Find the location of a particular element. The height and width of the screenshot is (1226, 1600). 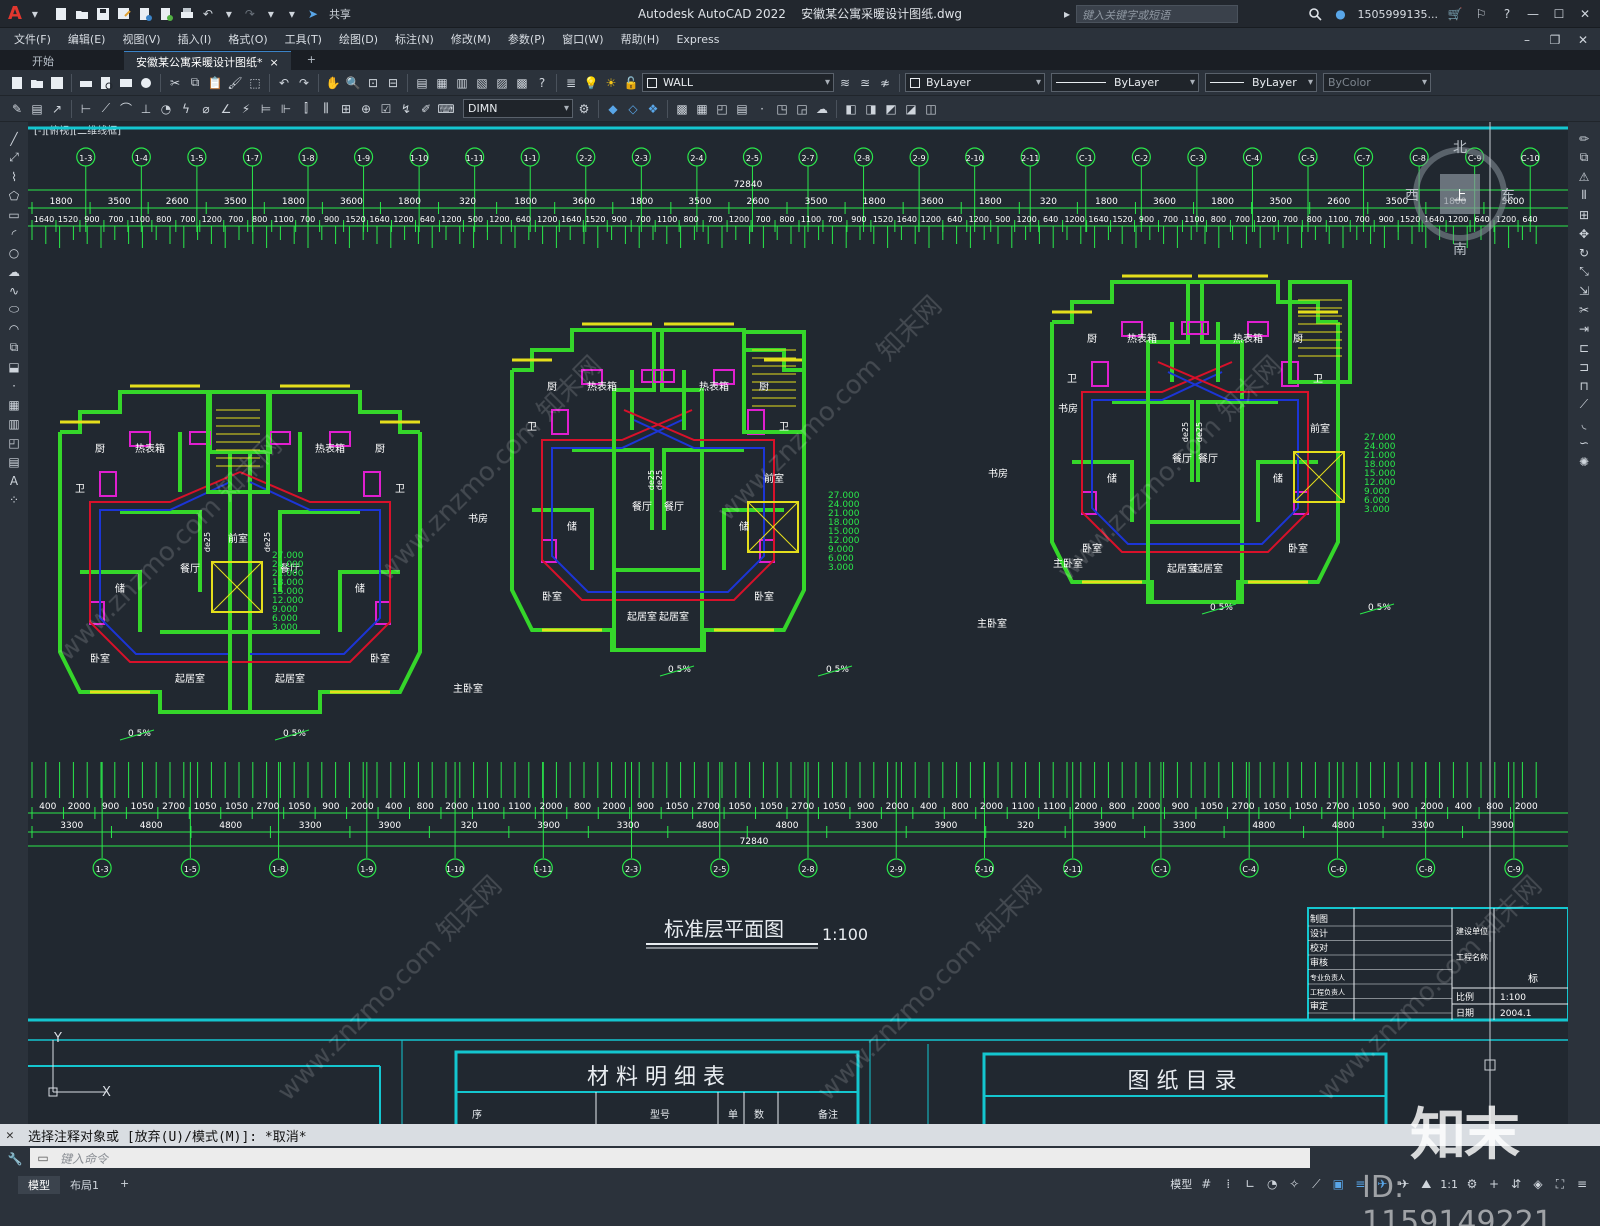

fillet-icon: ◟ is located at coordinates (1584, 423).